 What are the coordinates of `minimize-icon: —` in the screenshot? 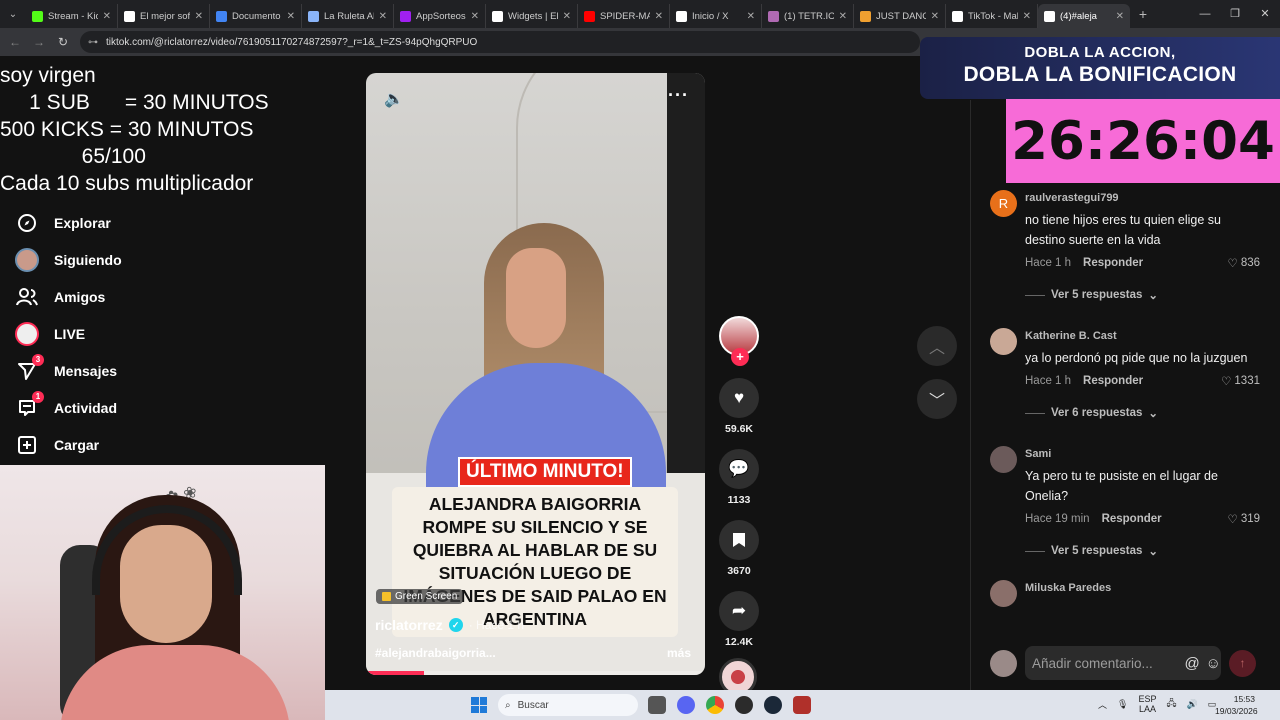 It's located at (1205, 14).